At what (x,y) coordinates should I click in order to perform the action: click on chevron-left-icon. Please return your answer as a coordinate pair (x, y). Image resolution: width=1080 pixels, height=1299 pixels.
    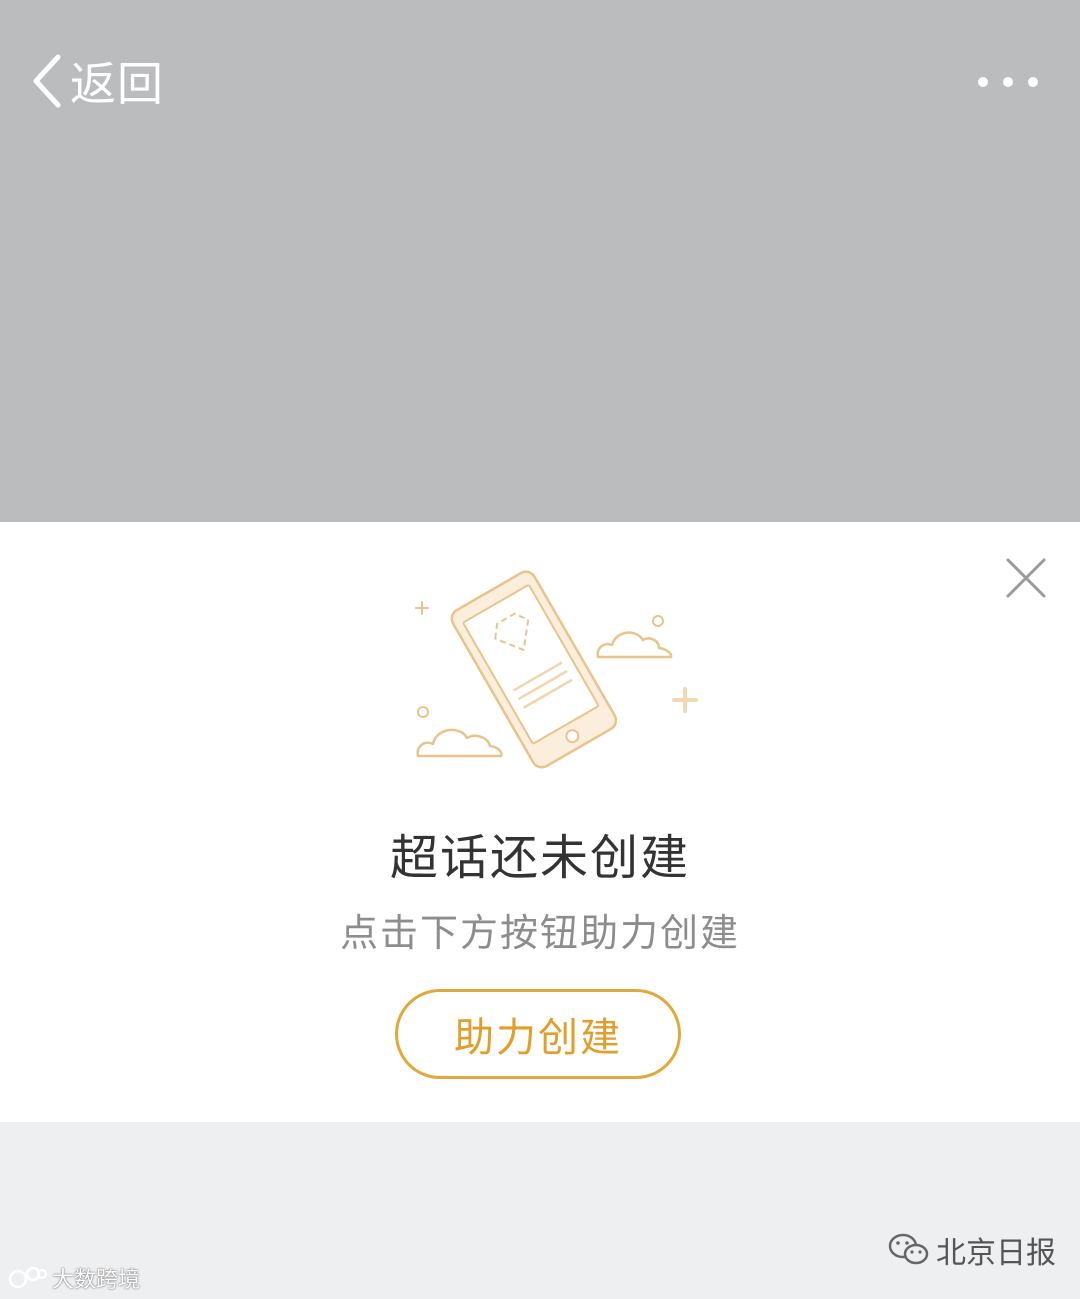
    Looking at the image, I should click on (47, 81).